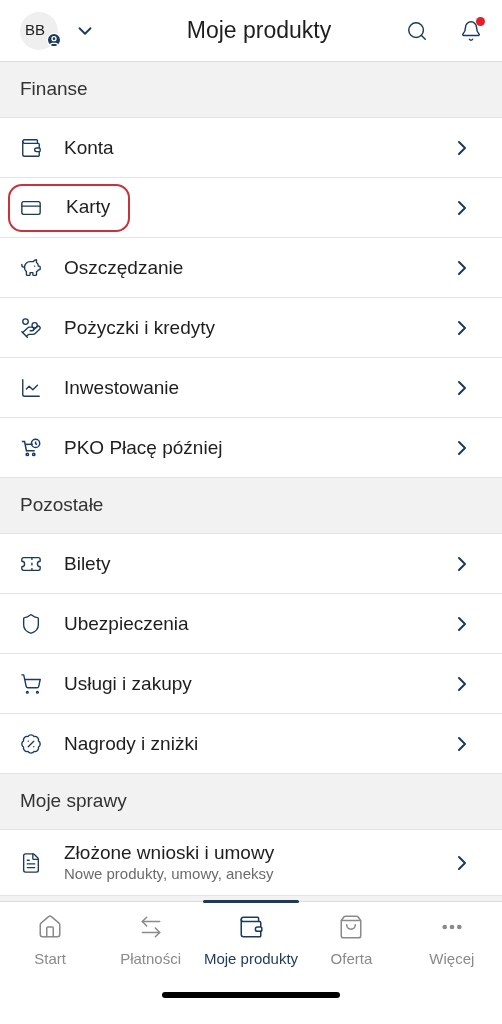  What do you see at coordinates (151, 959) in the screenshot?
I see `nav-label: Płatności` at bounding box center [151, 959].